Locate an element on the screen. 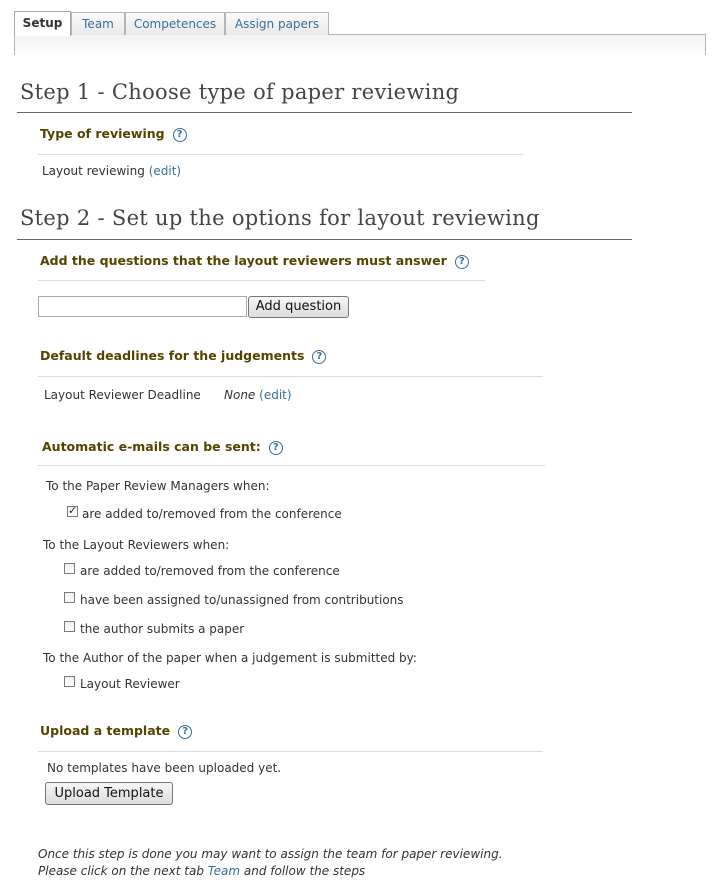  tab-setup: Setup is located at coordinates (42, 23).